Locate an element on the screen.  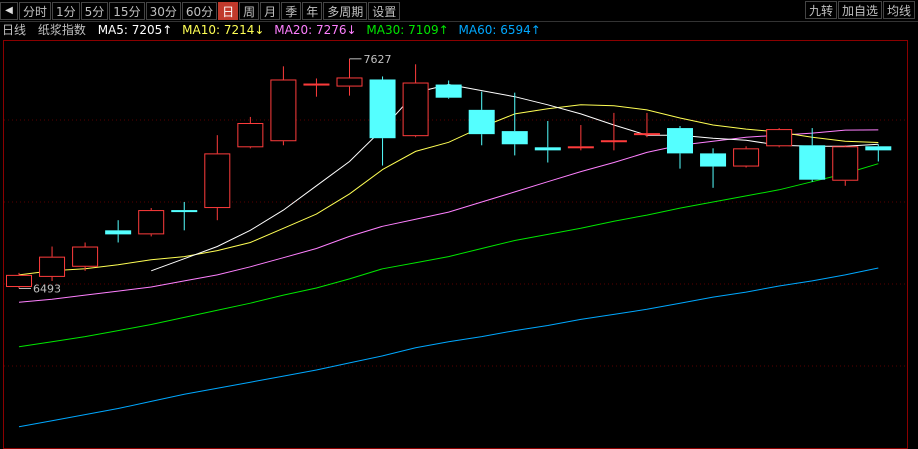
right-tool-button: 均线 is located at coordinates (898, 10).